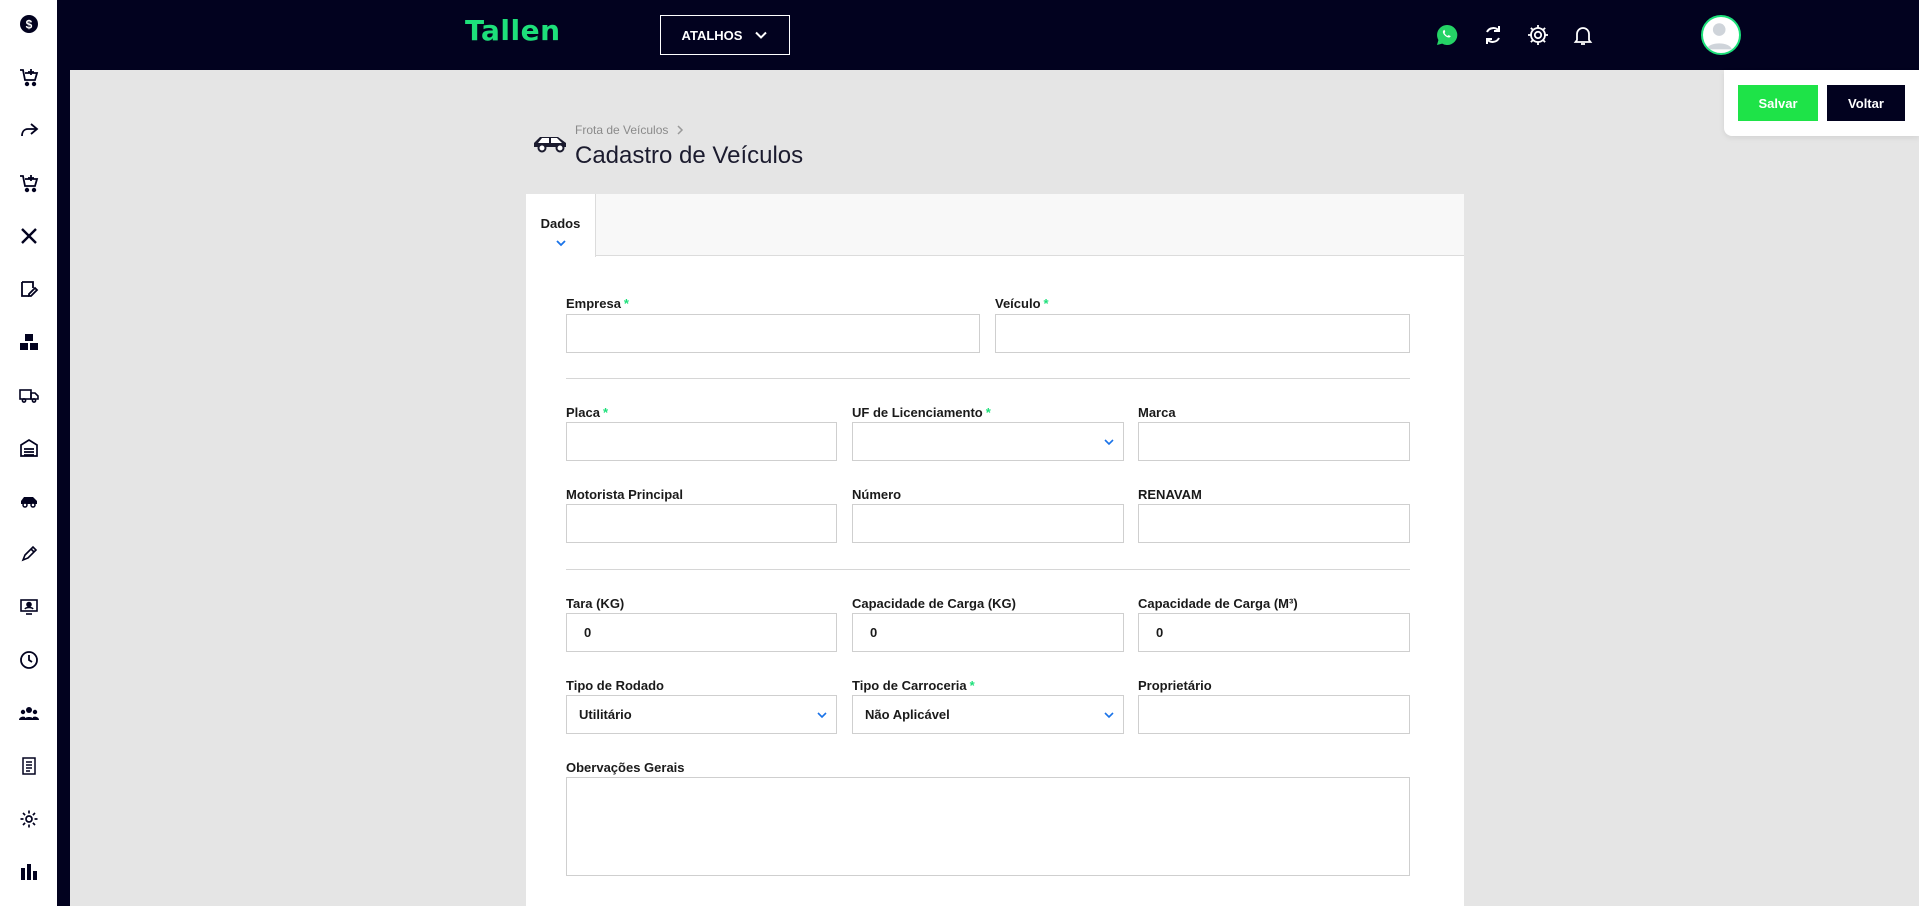 The height and width of the screenshot is (906, 1919). I want to click on tools-icon, so click(29, 236).